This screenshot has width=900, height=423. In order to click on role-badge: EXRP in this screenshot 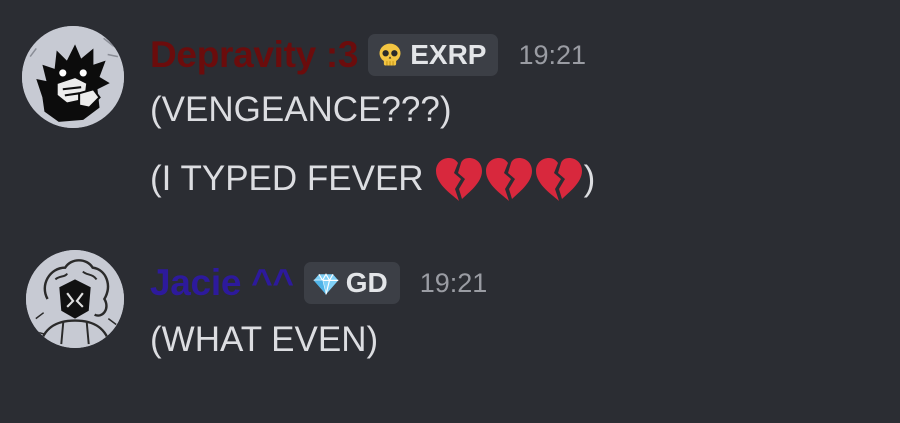, I will do `click(433, 55)`.